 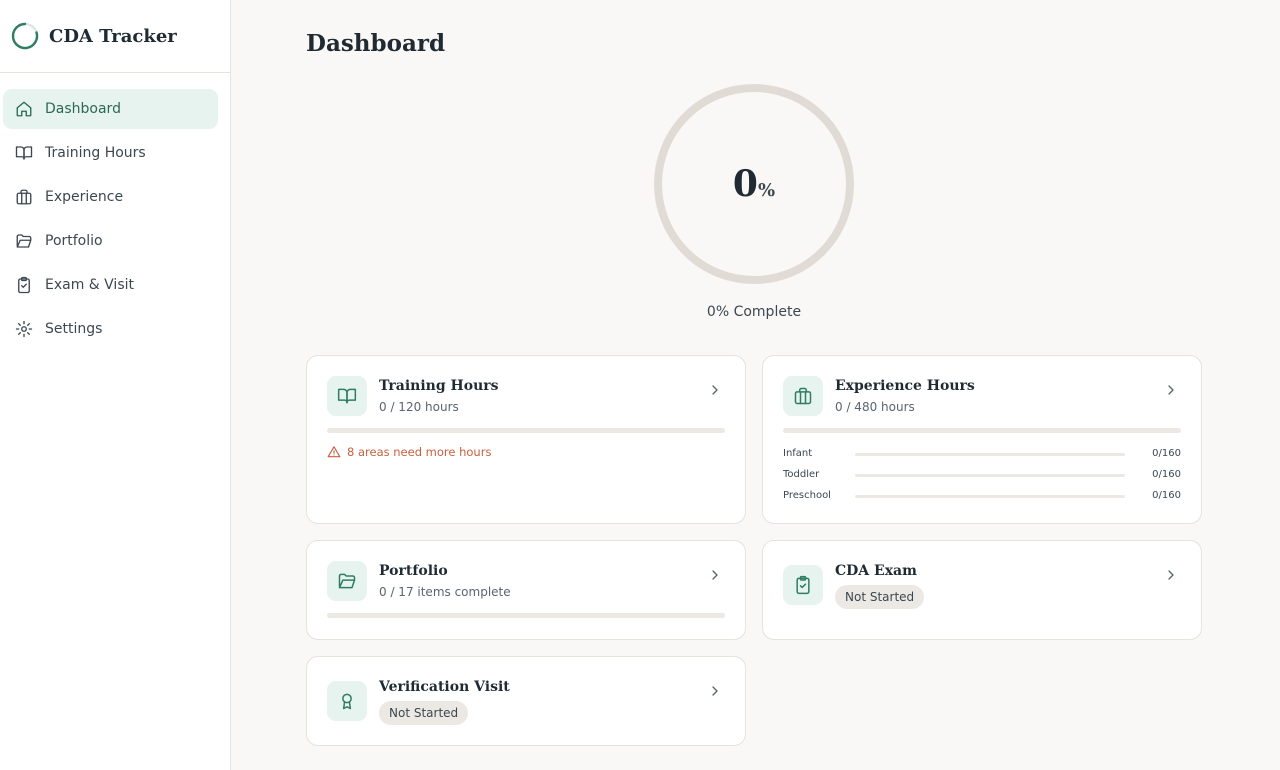 What do you see at coordinates (526, 701) in the screenshot?
I see `verification-visit-card: Verification Visit Not Started` at bounding box center [526, 701].